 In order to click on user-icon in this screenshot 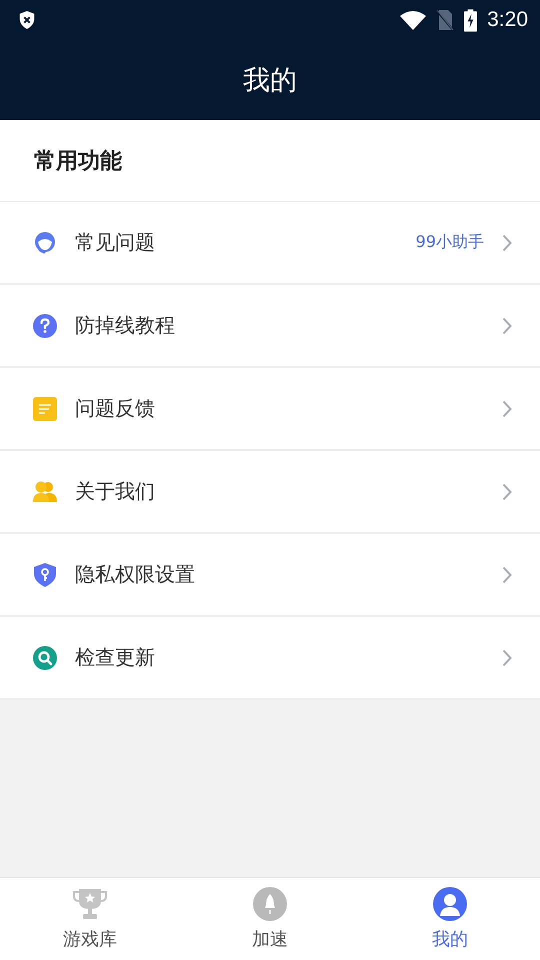, I will do `click(450, 904)`.